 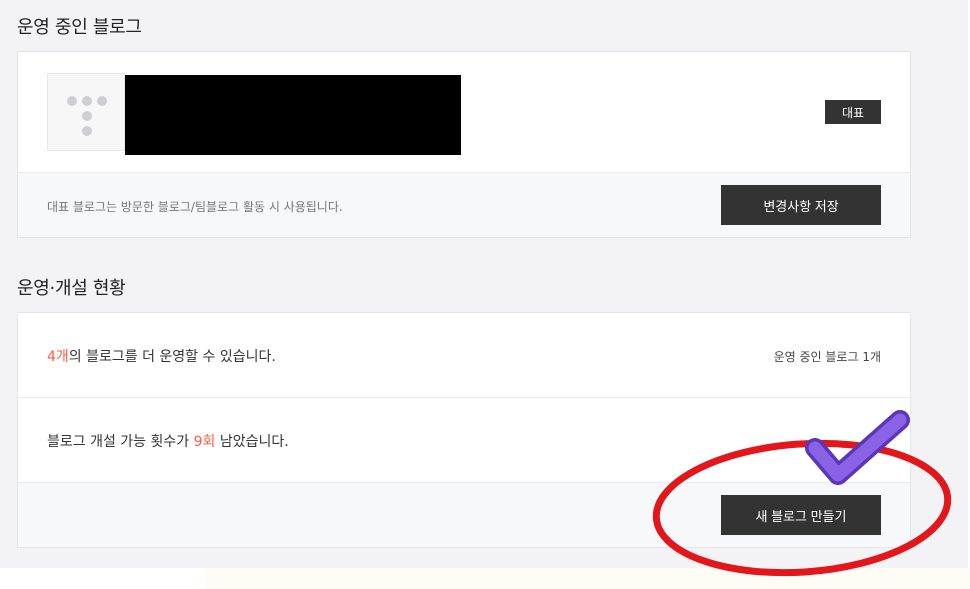 I want to click on save-changes-button: 변경사항 저장, so click(x=801, y=205).